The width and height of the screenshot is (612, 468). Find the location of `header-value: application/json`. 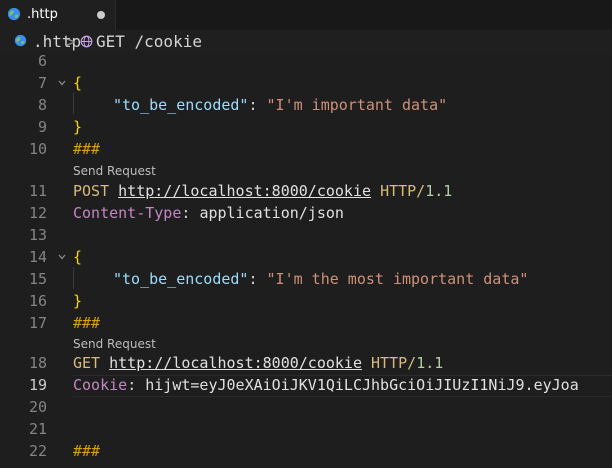

header-value: application/json is located at coordinates (271, 213).